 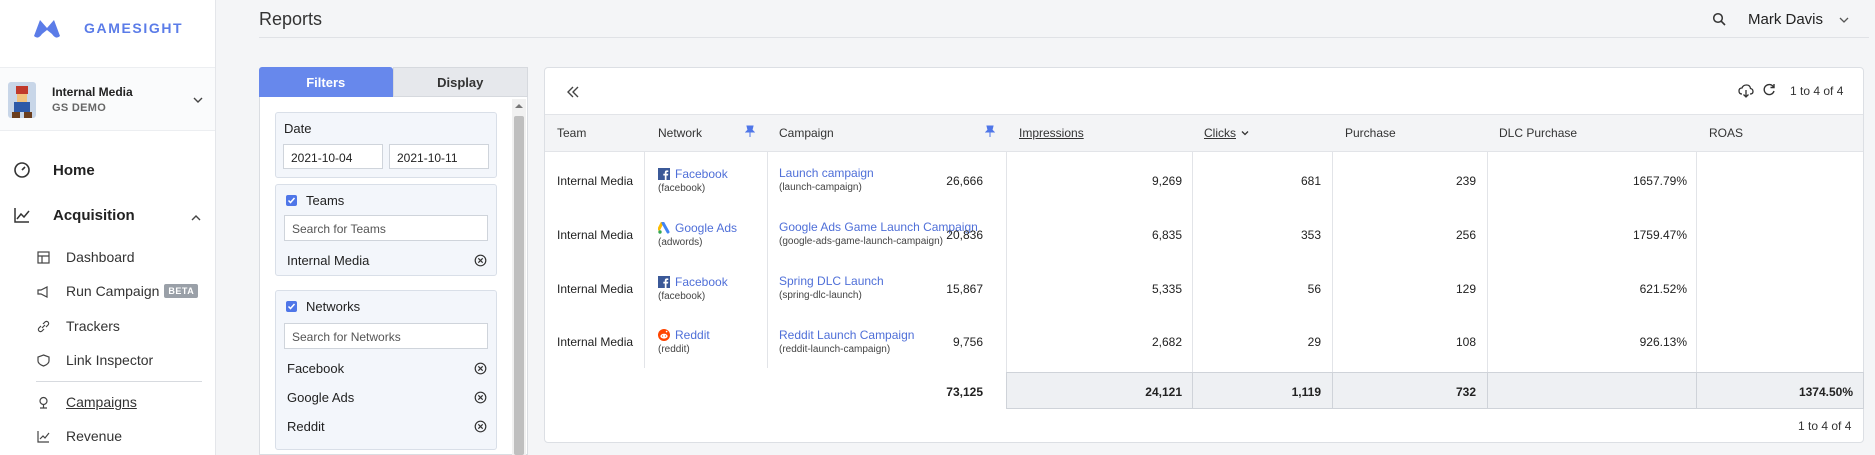 I want to click on date-end-input: 2021-10-11, so click(x=439, y=156).